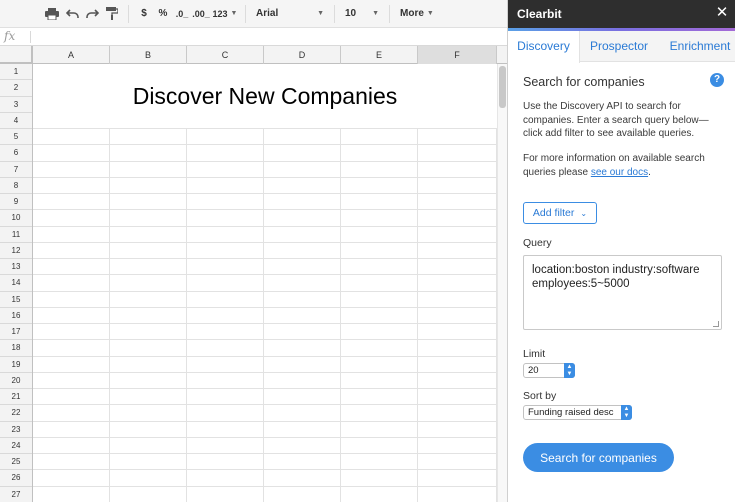  I want to click on tab-discovery: Discovery, so click(544, 47).